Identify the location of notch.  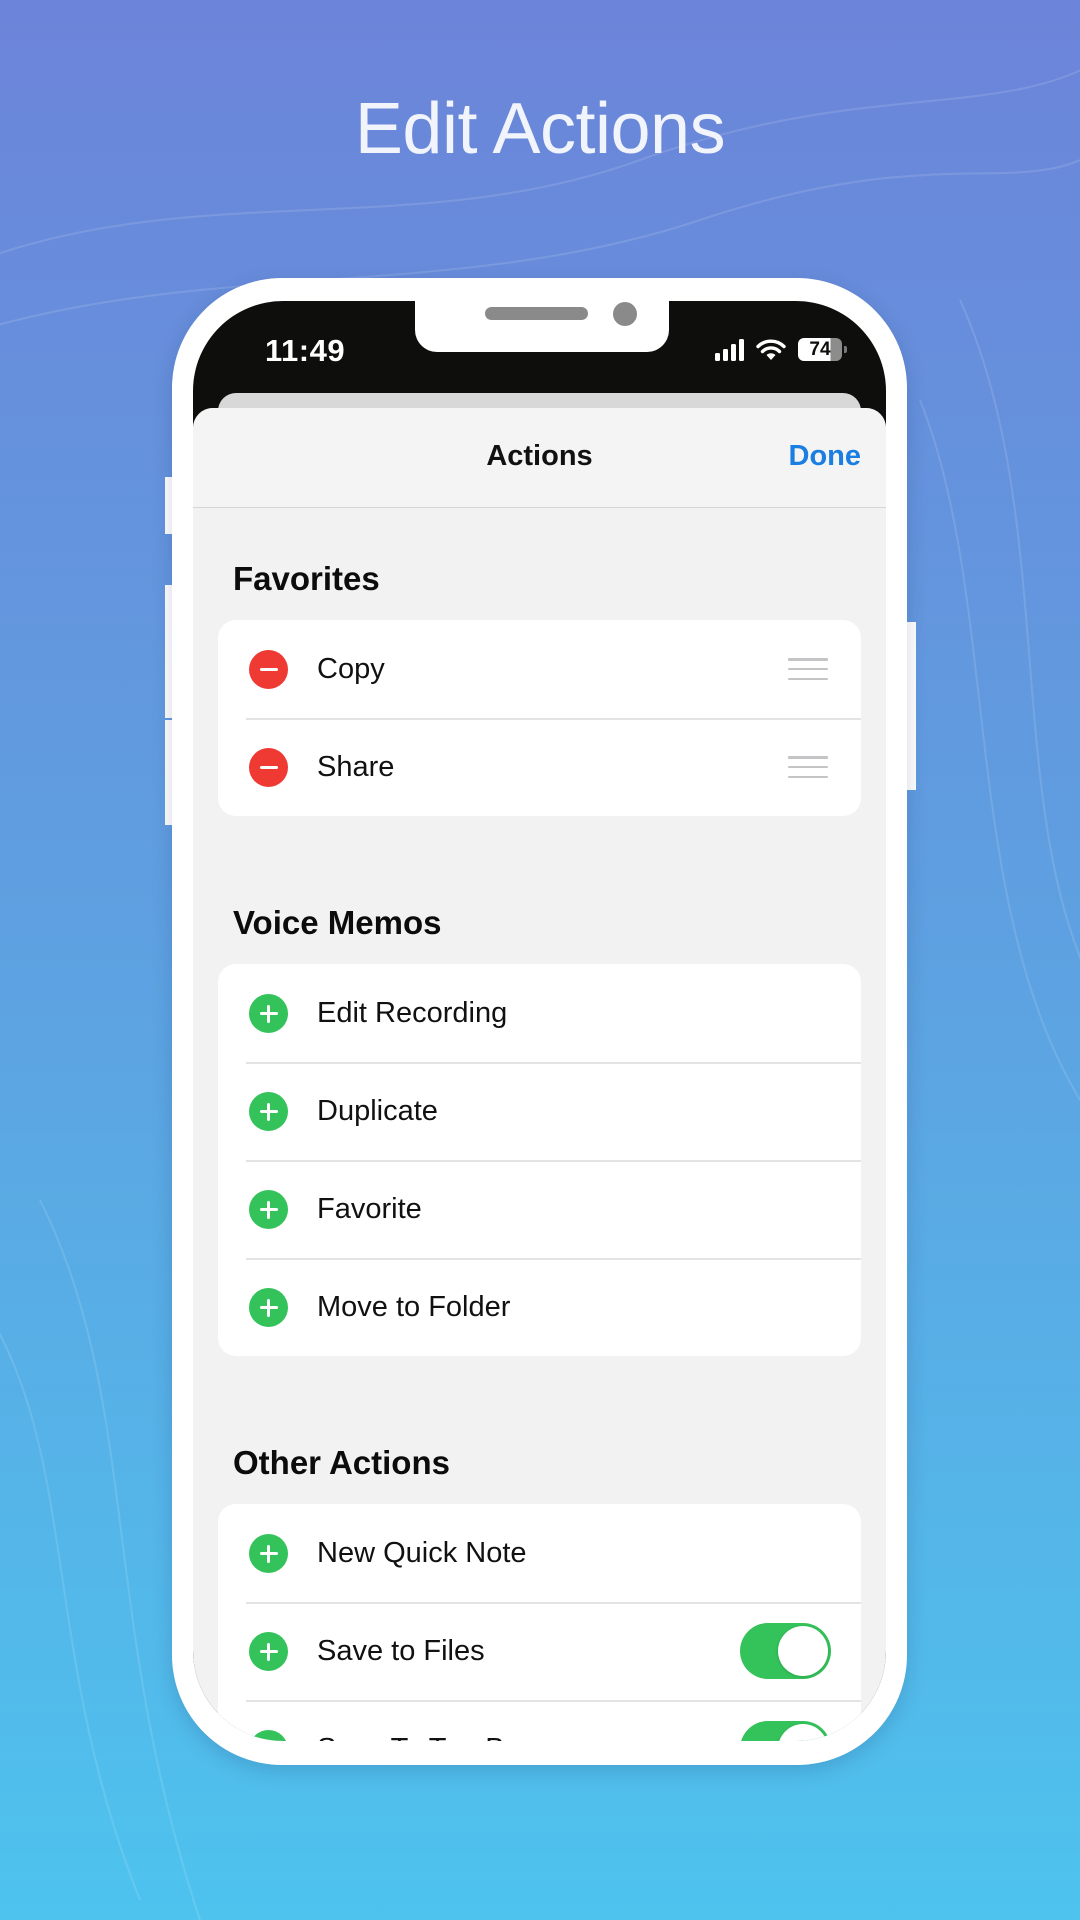
(542, 326).